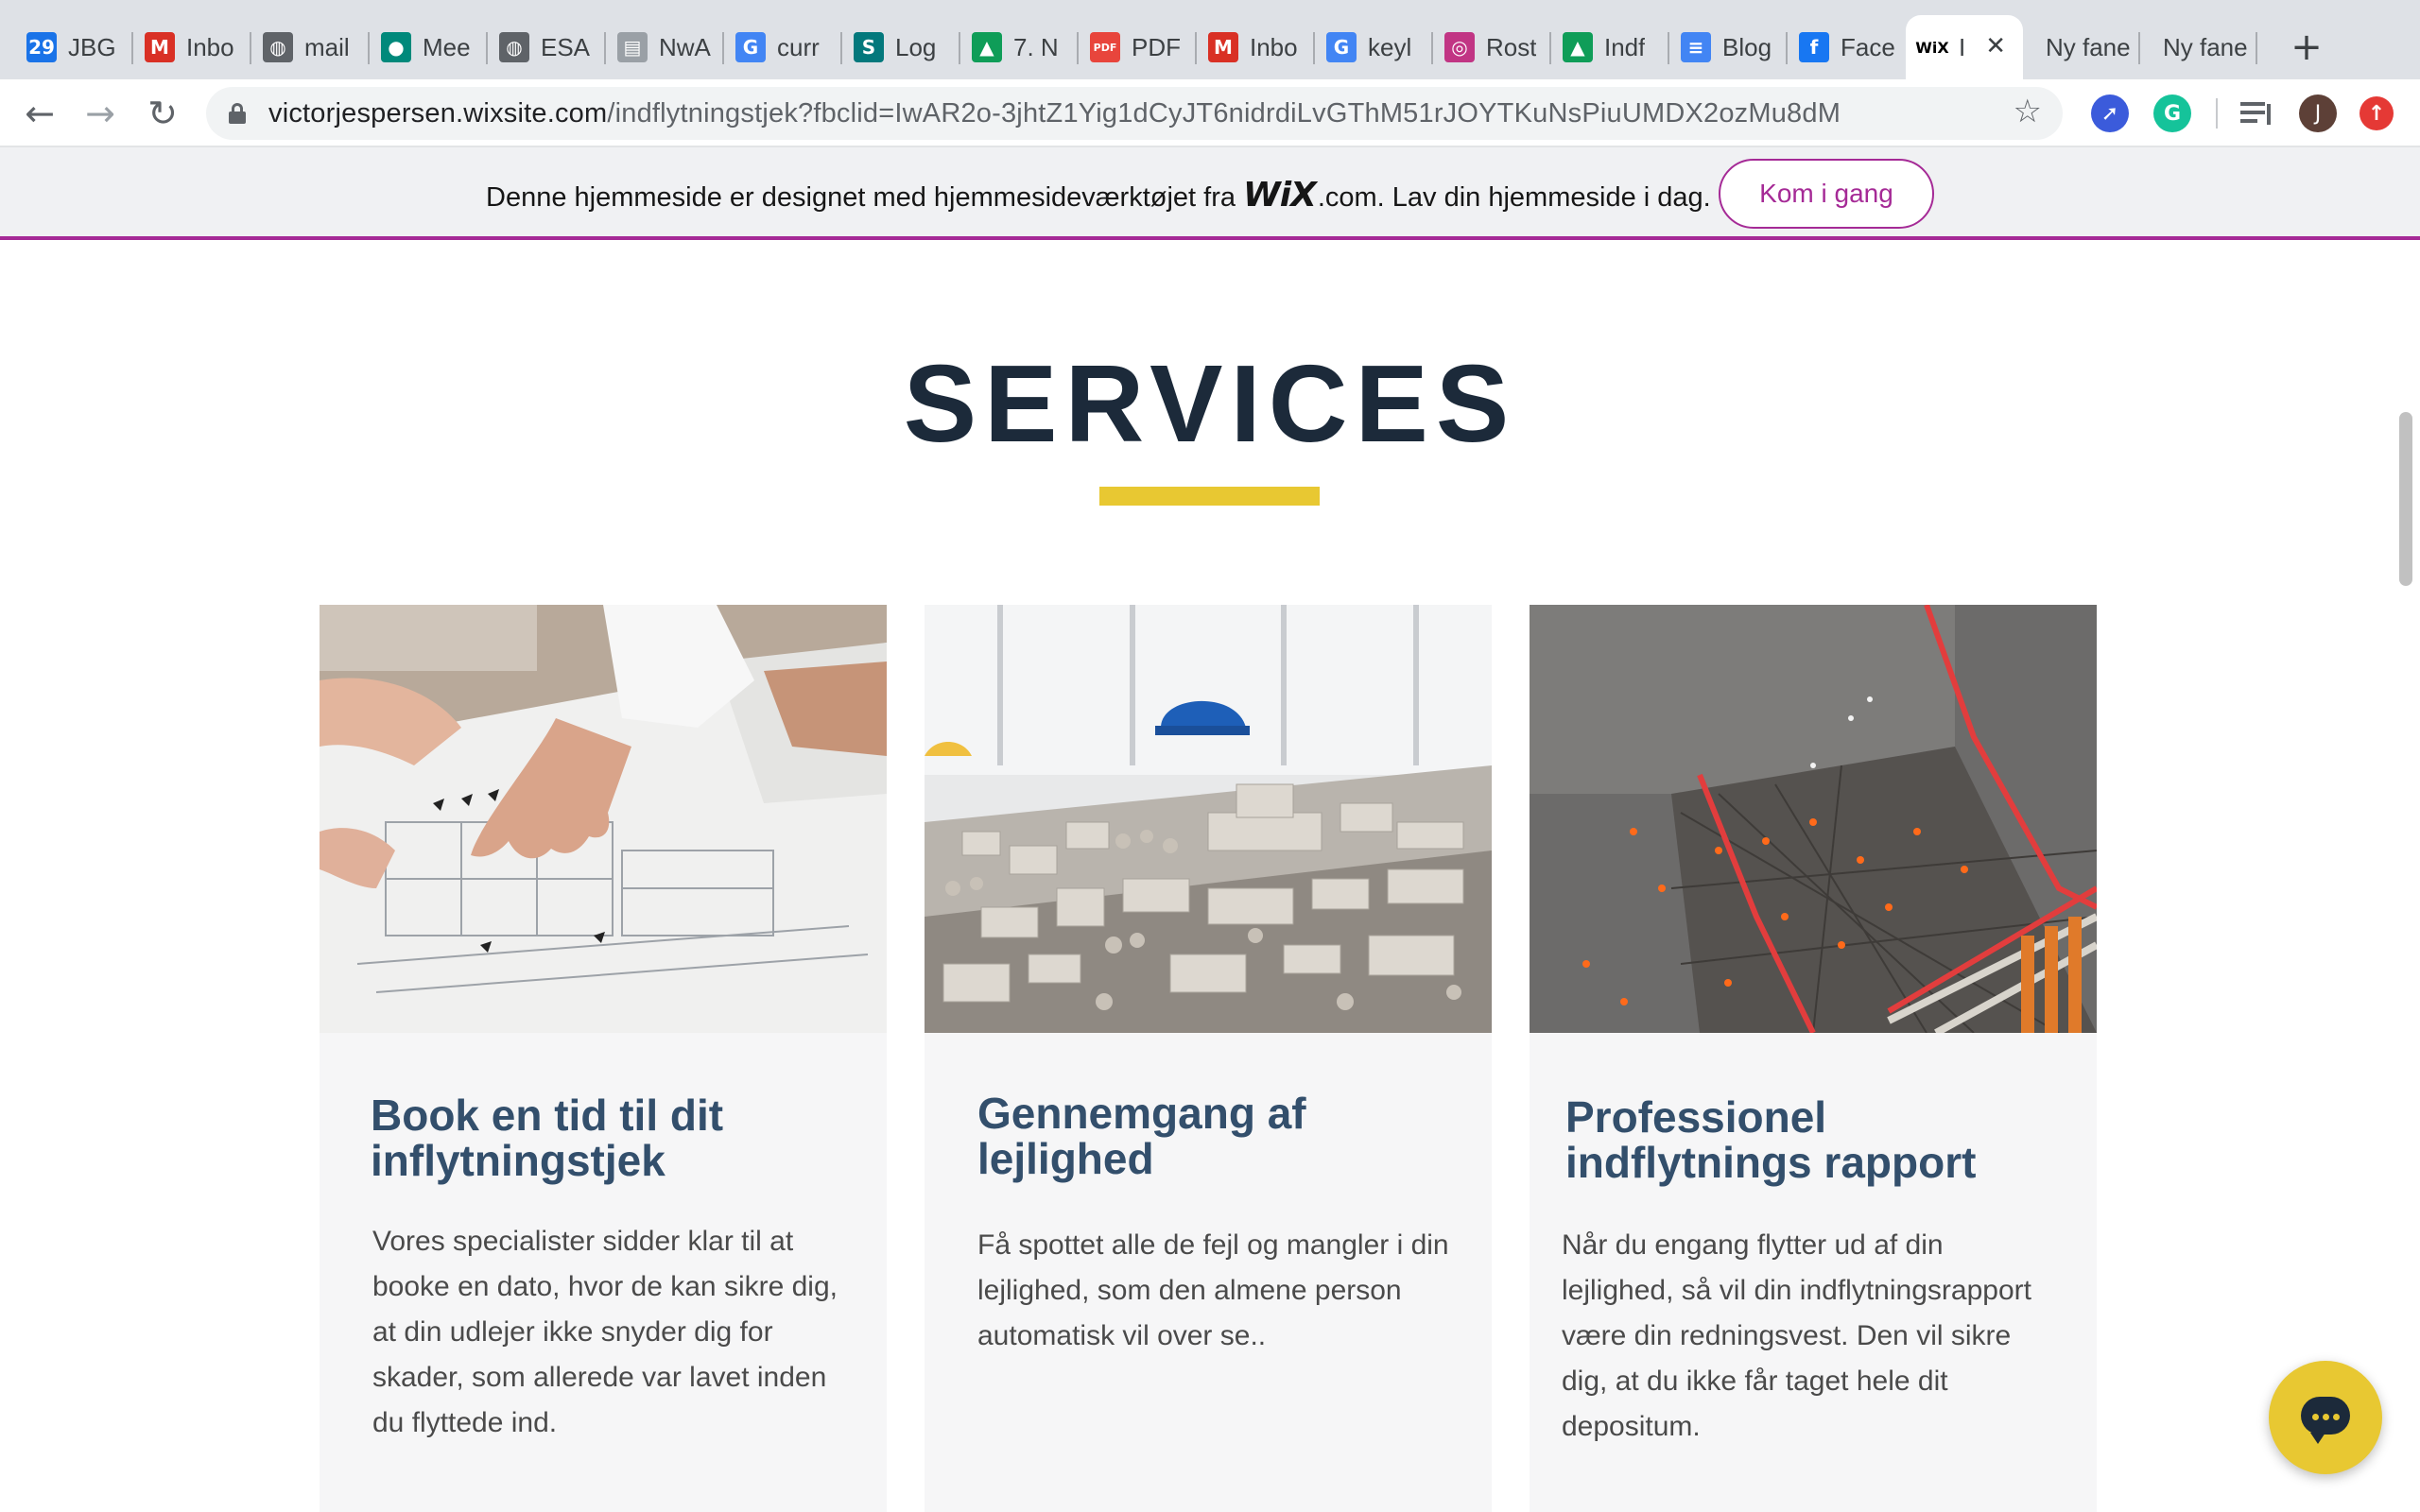 This screenshot has width=2420, height=1512. Describe the element at coordinates (632, 47) in the screenshot. I see `document-icon: ▤` at that location.